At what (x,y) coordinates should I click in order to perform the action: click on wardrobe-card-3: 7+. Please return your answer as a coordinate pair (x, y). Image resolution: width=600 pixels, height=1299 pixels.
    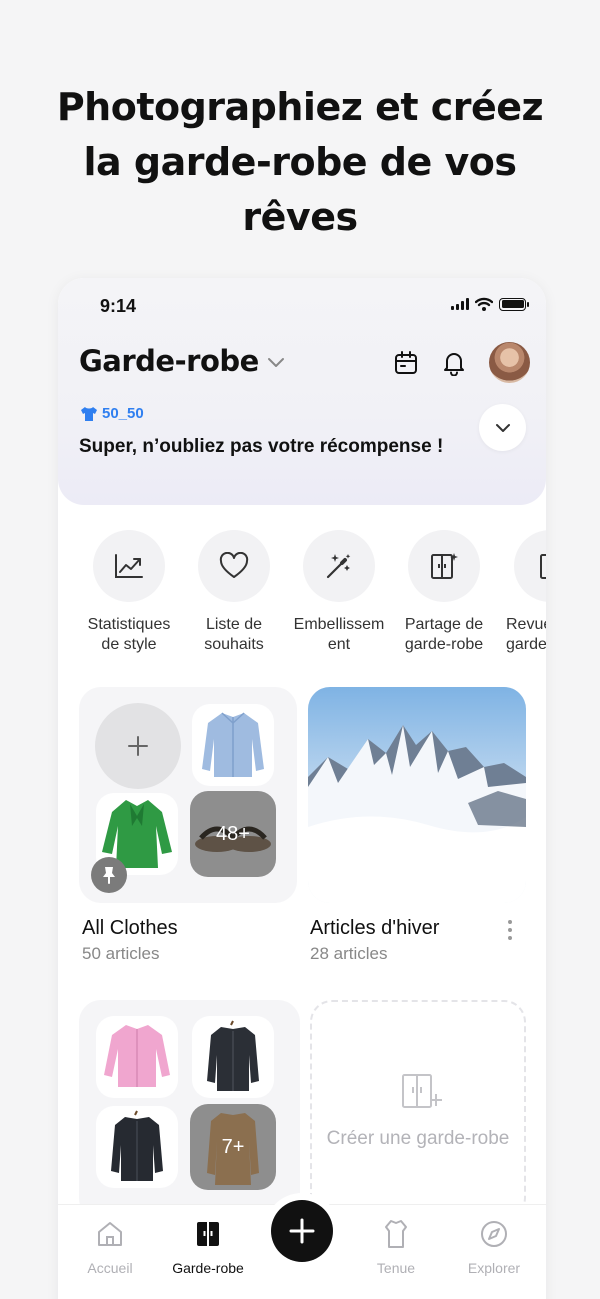
    Looking at the image, I should click on (189, 1110).